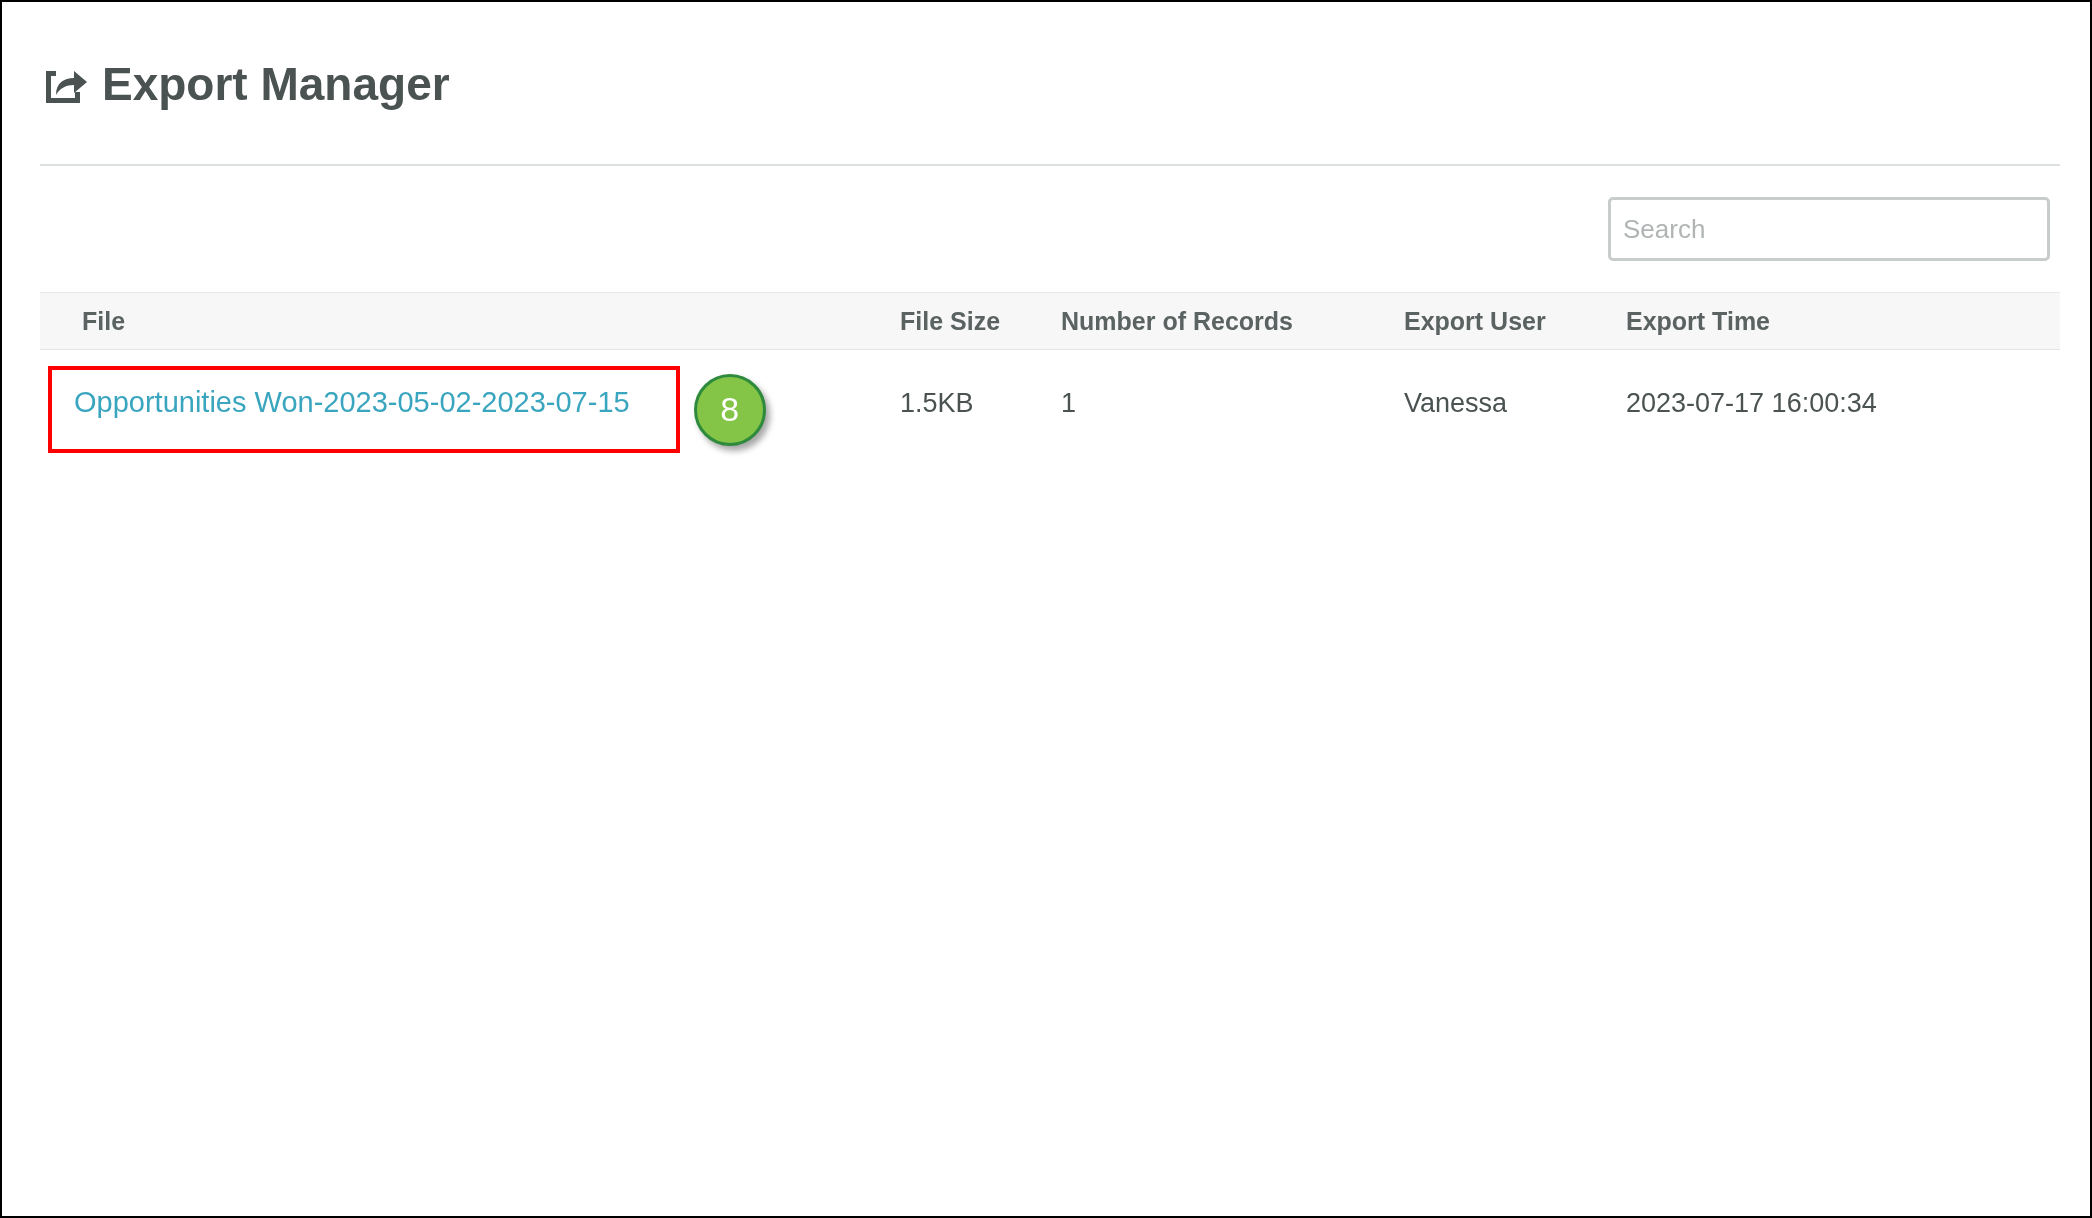  I want to click on column-header: Export User, so click(1515, 321).